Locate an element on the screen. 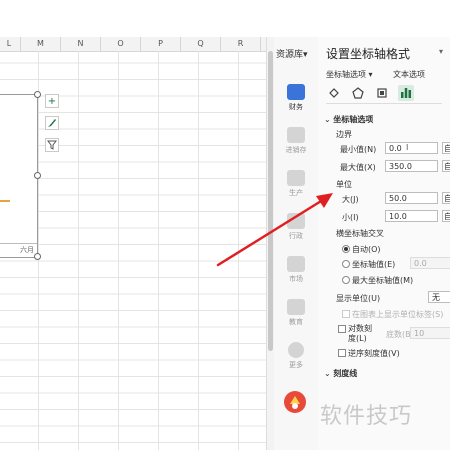 The width and height of the screenshot is (450, 450). major-unit-label: 大(J) is located at coordinates (350, 199).